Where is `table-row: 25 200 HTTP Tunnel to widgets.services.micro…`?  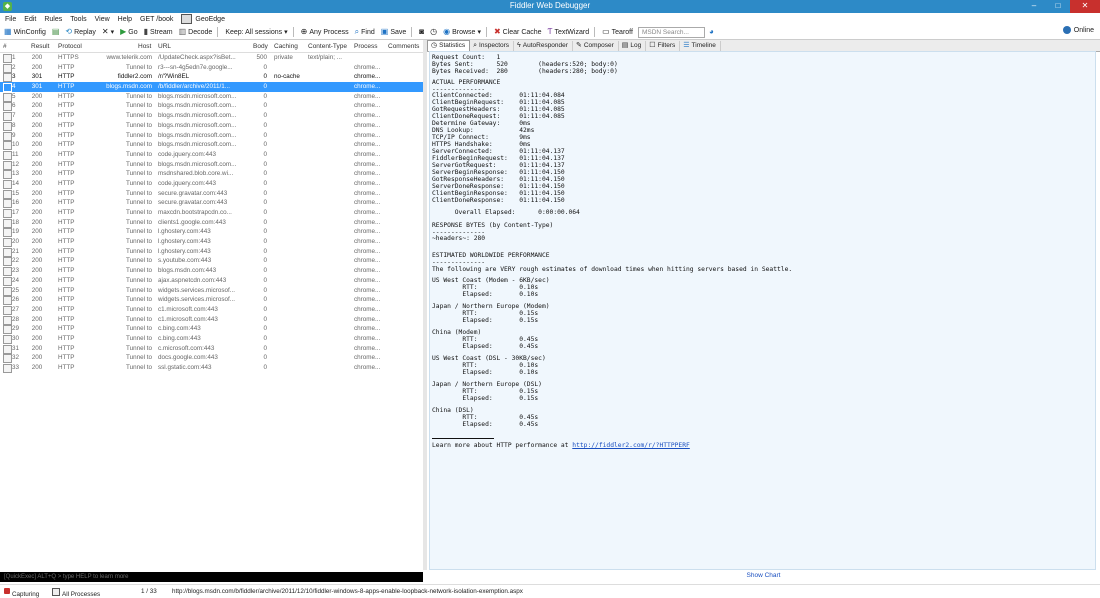 table-row: 25 200 HTTP Tunnel to widgets.services.micro… is located at coordinates (211, 291).